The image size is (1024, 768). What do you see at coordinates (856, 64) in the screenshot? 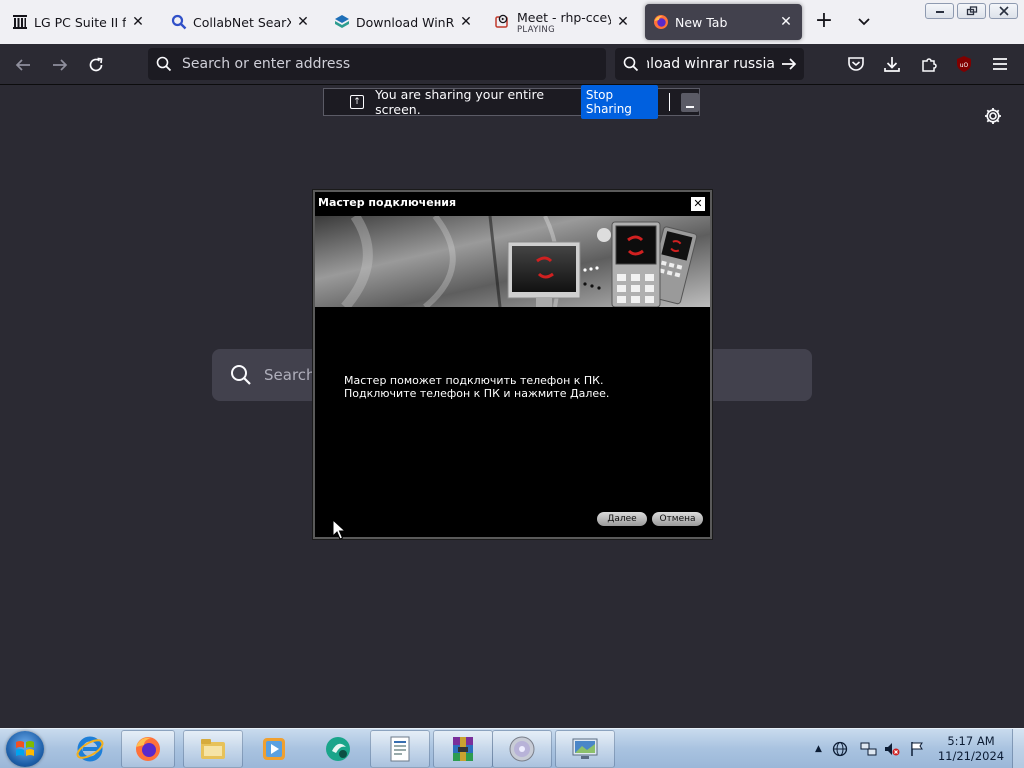
I see `pocket-icon` at bounding box center [856, 64].